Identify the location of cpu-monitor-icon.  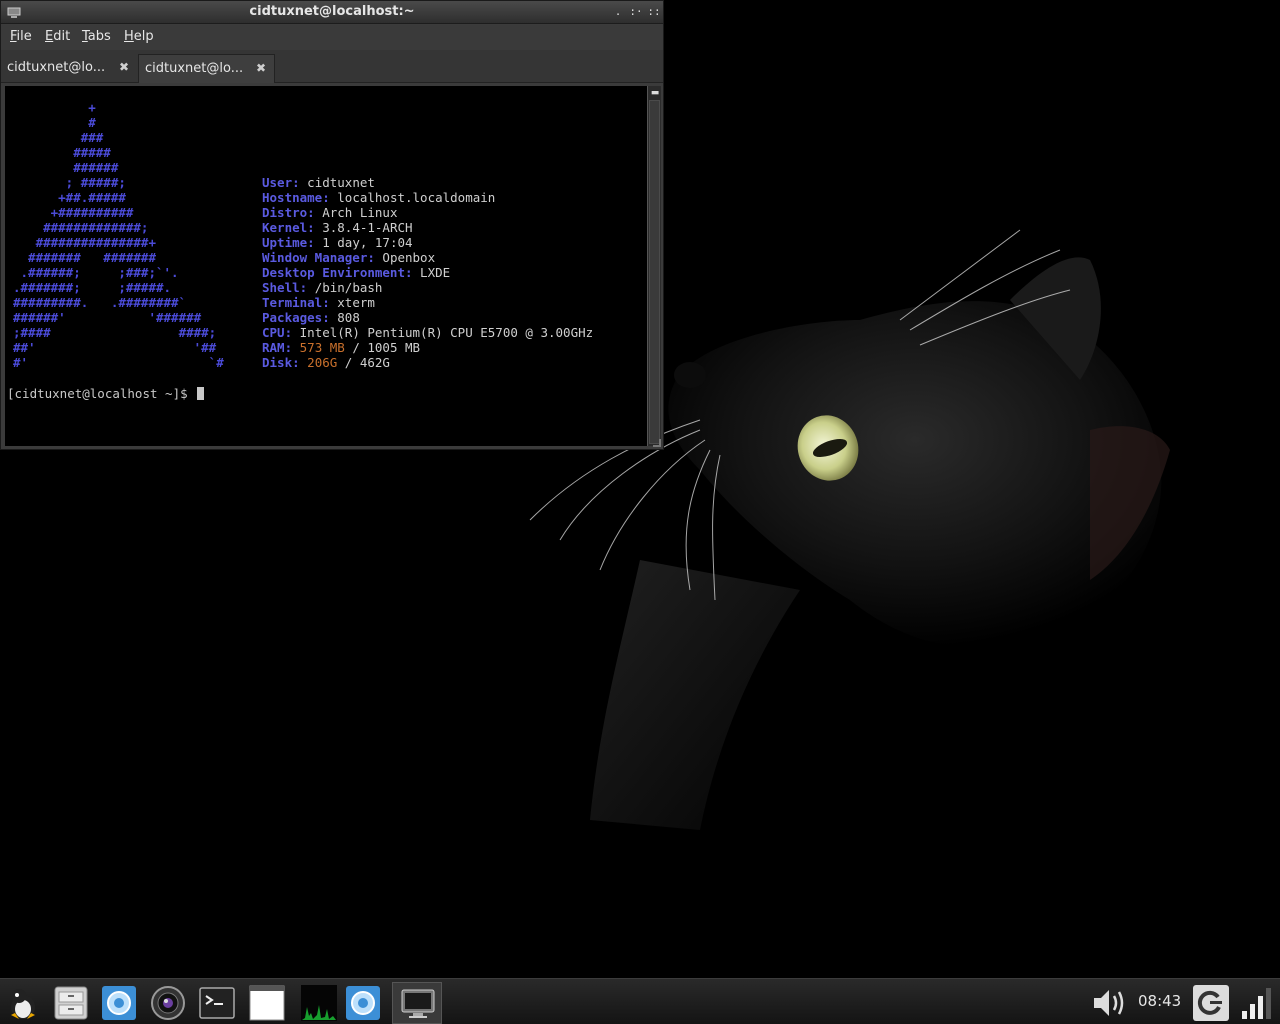
(319, 1003).